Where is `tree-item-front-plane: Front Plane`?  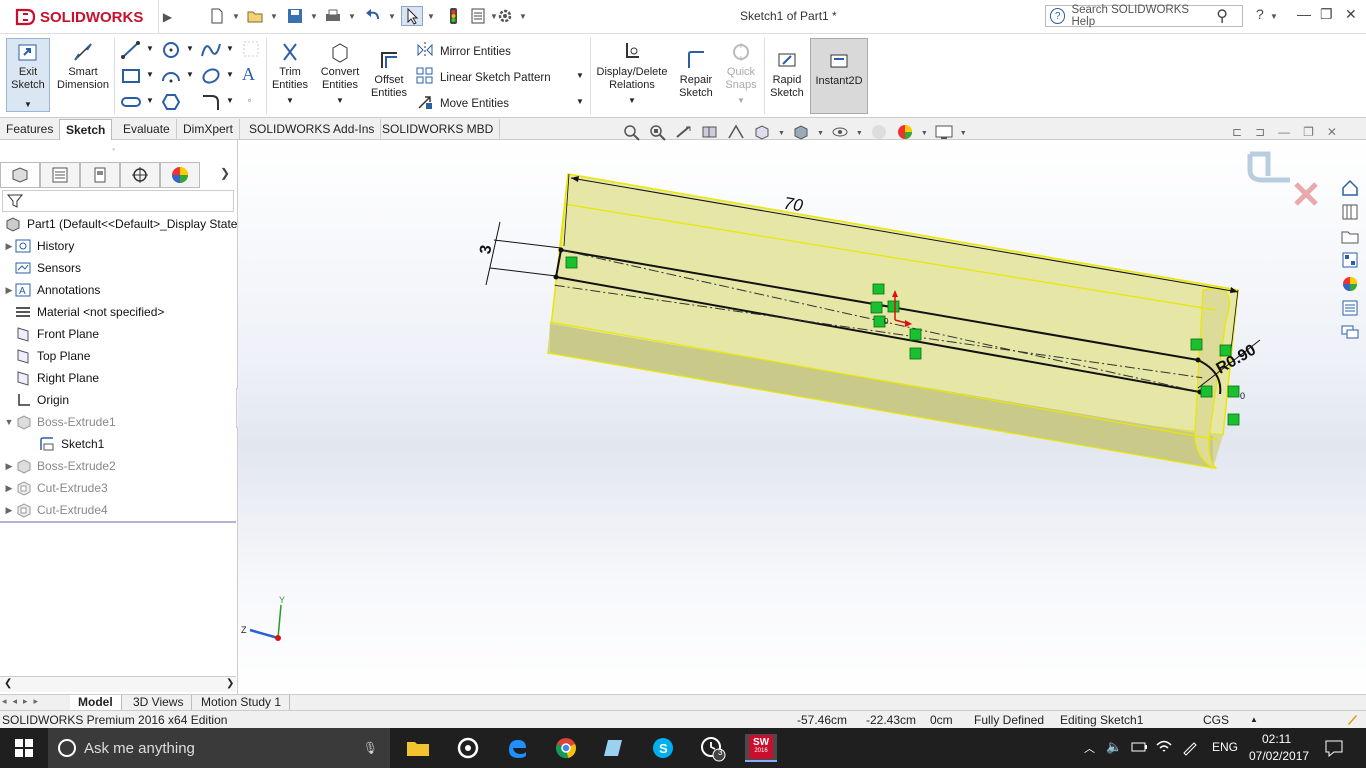 tree-item-front-plane: Front Plane is located at coordinates (51, 334).